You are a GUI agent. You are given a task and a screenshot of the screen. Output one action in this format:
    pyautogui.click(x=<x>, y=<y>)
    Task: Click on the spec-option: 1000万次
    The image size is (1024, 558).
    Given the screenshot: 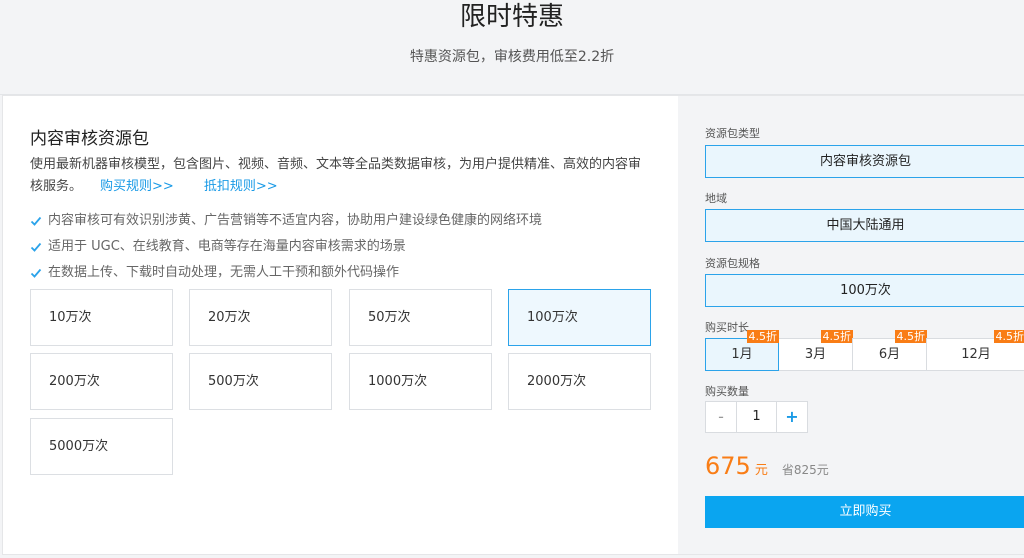 What is the action you would take?
    pyautogui.click(x=420, y=381)
    